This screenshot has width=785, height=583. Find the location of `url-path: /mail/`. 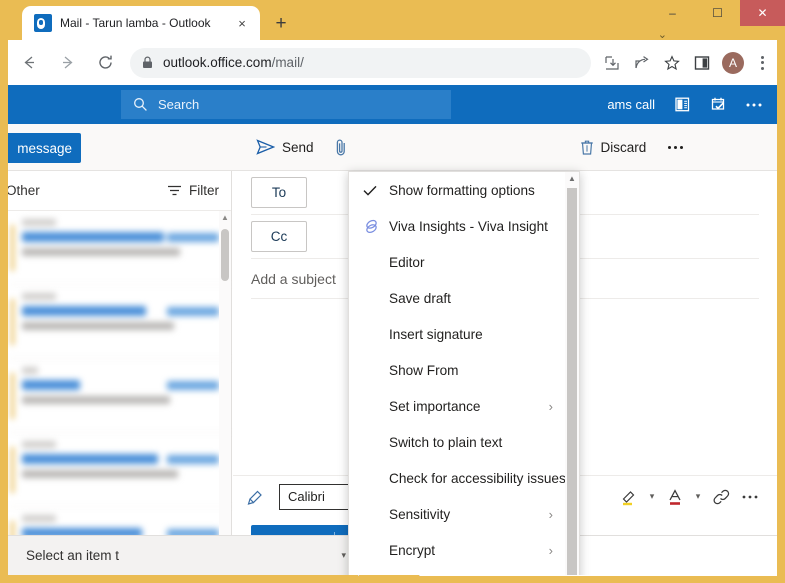

url-path: /mail/ is located at coordinates (287, 62).